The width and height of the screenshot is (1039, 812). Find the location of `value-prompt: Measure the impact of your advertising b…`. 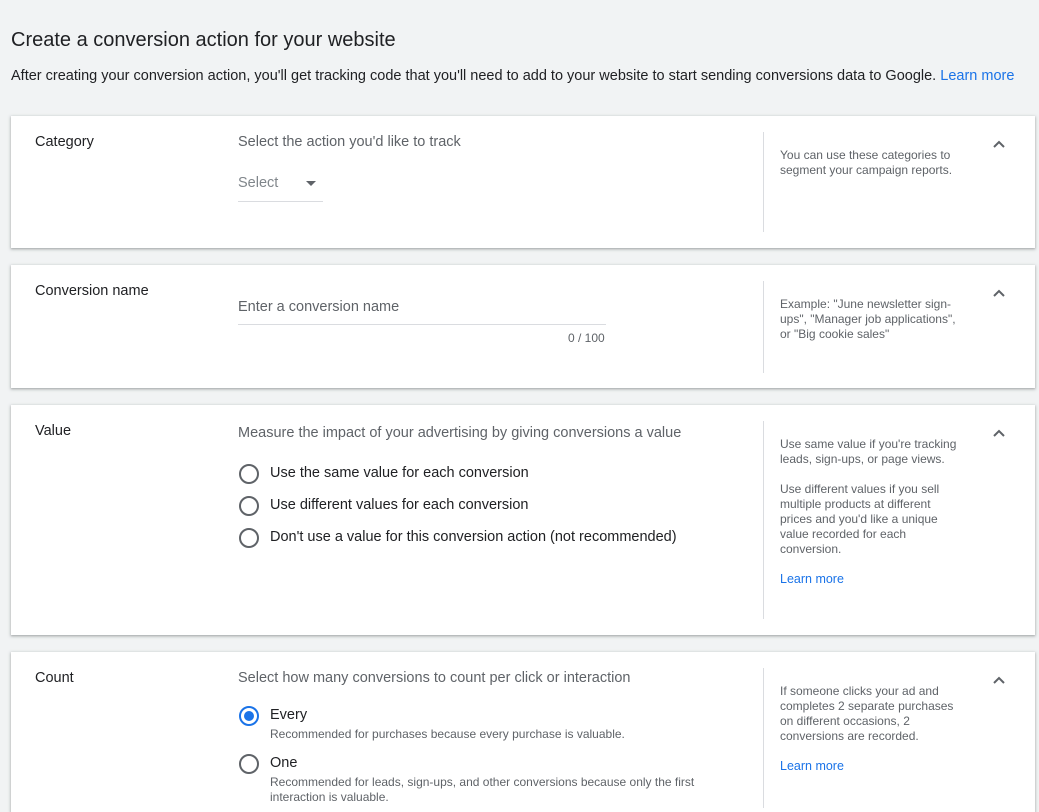

value-prompt: Measure the impact of your advertising b… is located at coordinates (460, 433).